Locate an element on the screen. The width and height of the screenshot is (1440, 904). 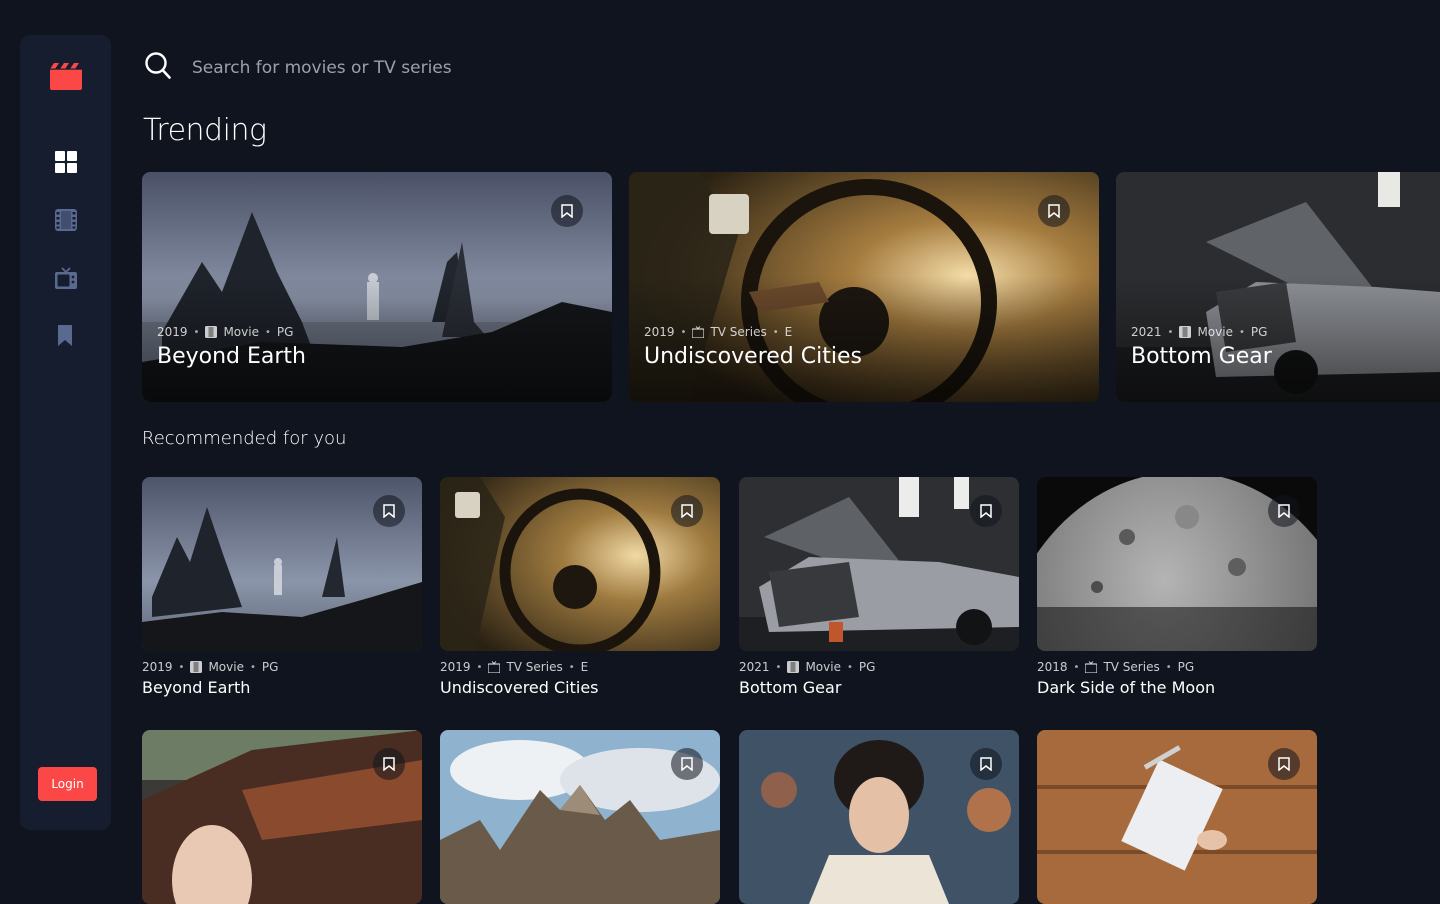
search-bar is located at coordinates (495, 67).